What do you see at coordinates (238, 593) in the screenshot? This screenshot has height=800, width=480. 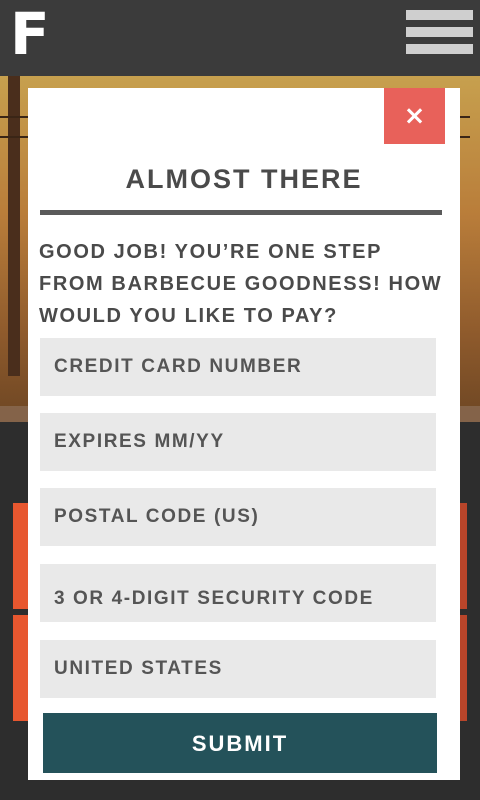 I see `security-code-input: 3 OR 4-DIGIT SECURITY CODE` at bounding box center [238, 593].